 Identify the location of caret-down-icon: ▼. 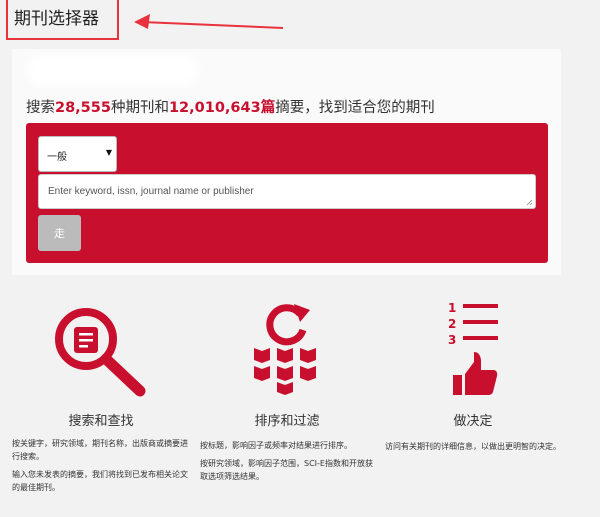
(108, 152).